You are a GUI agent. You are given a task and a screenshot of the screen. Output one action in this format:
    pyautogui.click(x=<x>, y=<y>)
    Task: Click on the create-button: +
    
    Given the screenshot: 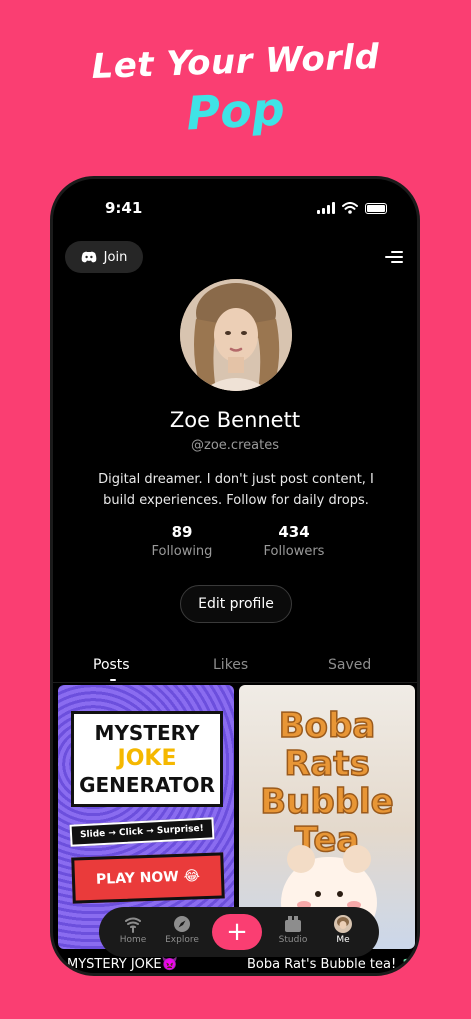 What is the action you would take?
    pyautogui.click(x=237, y=932)
    